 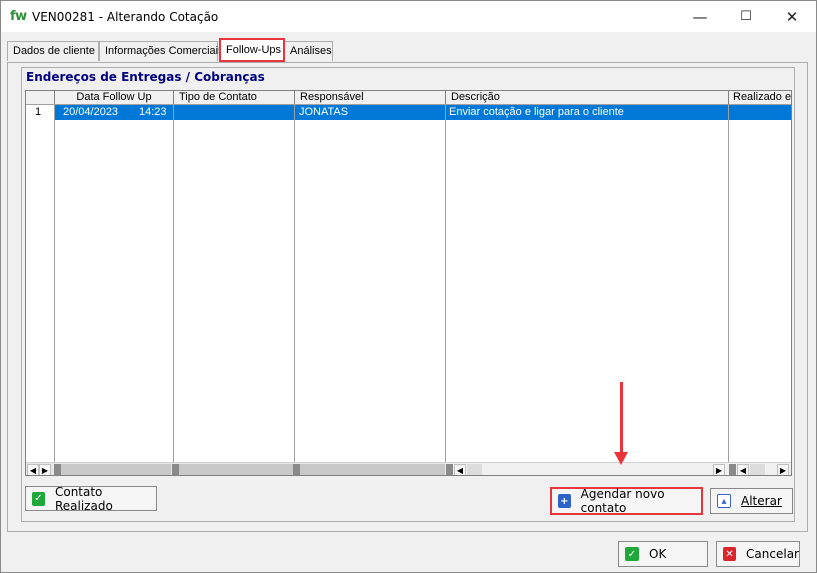 I want to click on cancel-x-icon: ✕, so click(x=730, y=554).